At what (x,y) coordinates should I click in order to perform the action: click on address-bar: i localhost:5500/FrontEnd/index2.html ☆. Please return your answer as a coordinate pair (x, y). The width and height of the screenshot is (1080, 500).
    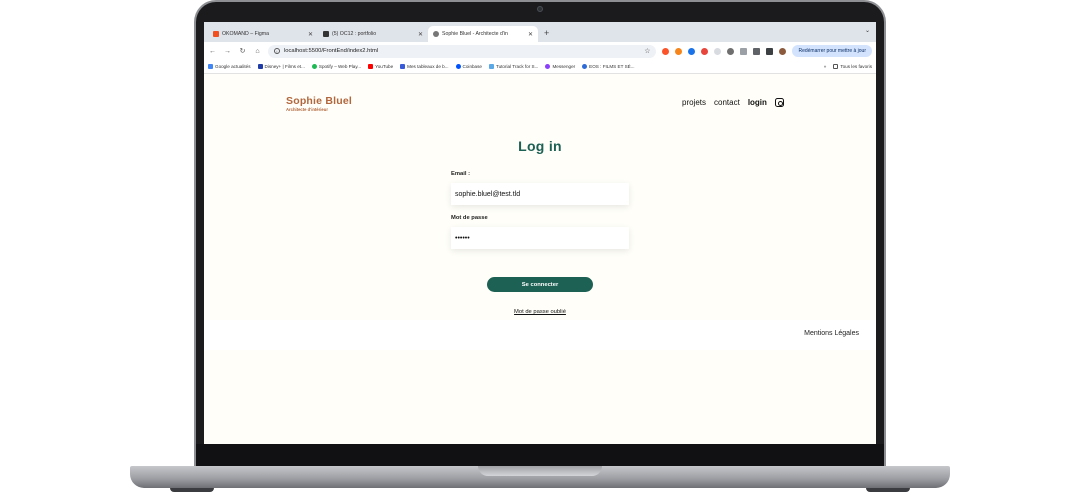
    Looking at the image, I should click on (462, 51).